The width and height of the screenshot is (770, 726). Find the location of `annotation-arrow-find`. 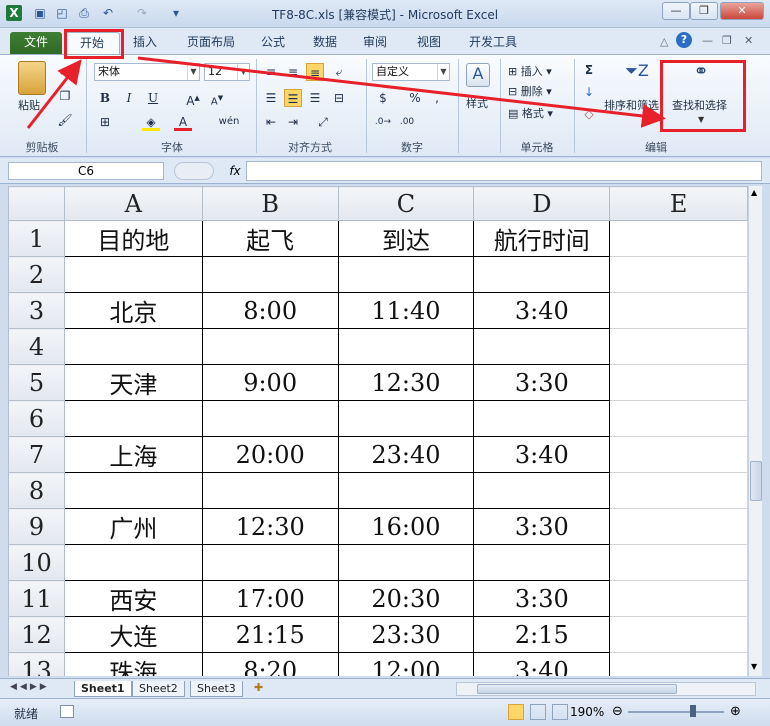

annotation-arrow-find is located at coordinates (401, 92).